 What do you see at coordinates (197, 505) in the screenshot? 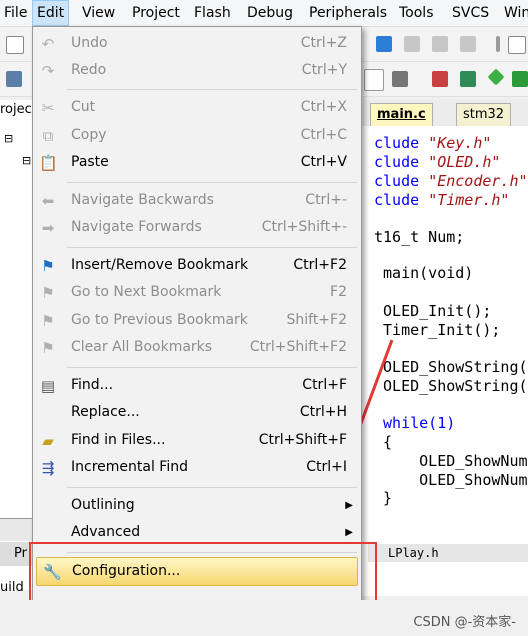
I see `menu-item-outlining: Outlining ▶` at bounding box center [197, 505].